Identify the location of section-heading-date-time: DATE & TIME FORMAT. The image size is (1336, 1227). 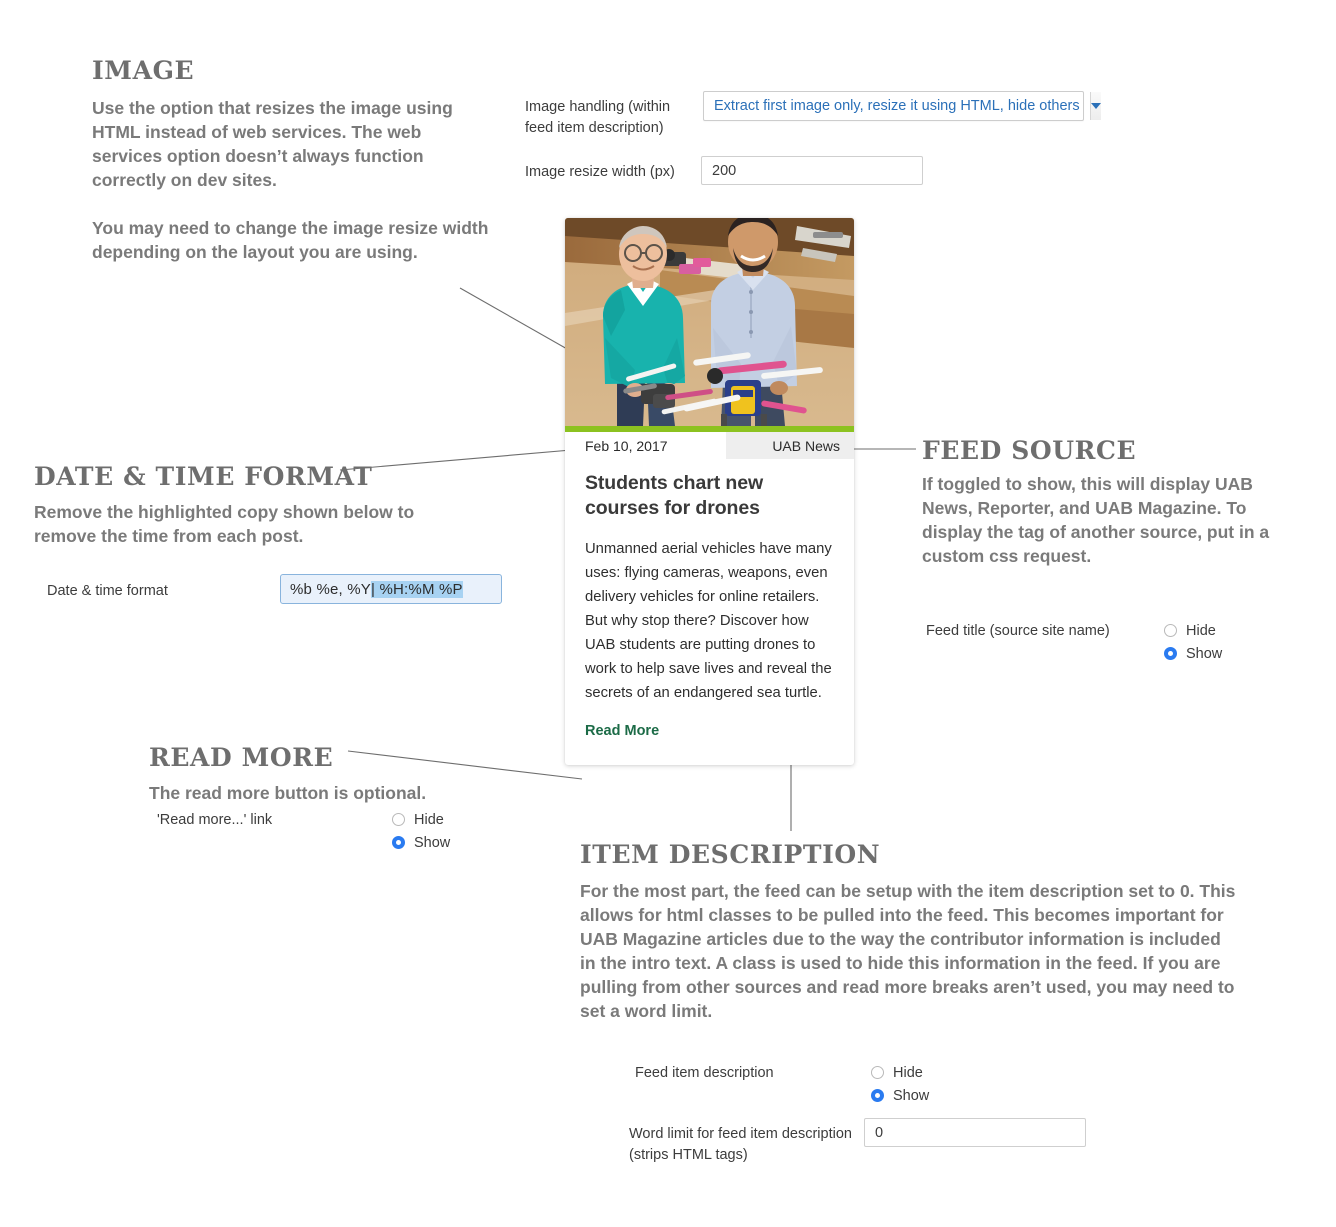
(203, 476).